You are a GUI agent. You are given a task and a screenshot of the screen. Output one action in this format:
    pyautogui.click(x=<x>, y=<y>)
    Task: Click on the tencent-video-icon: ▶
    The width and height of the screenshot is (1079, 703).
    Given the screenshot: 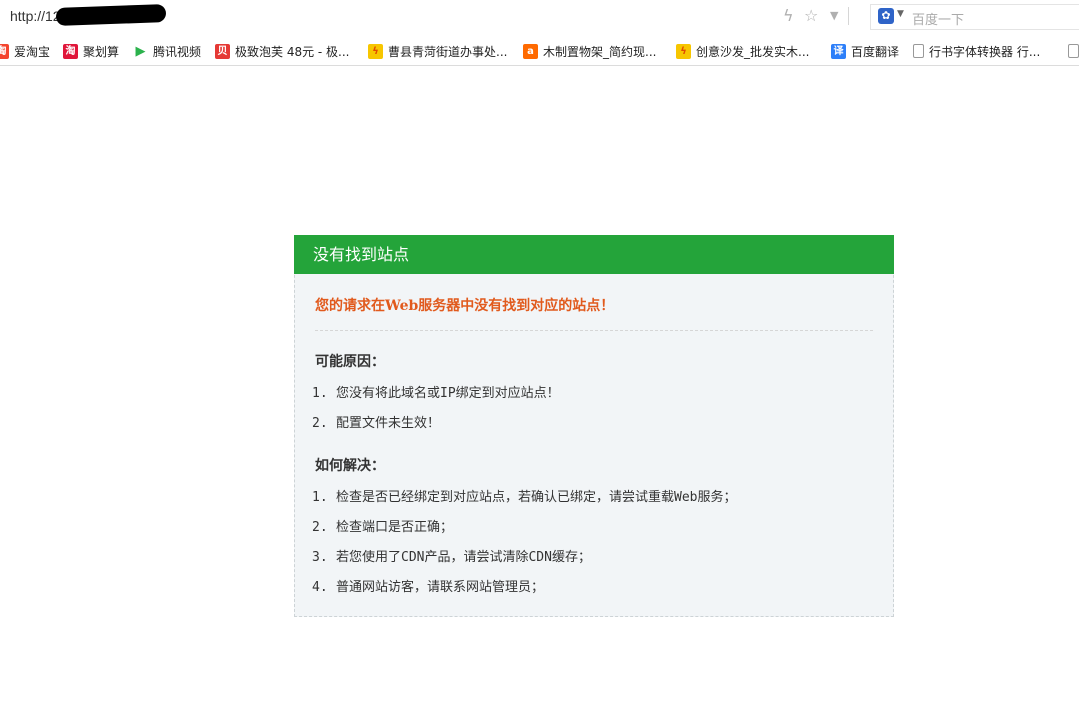 What is the action you would take?
    pyautogui.click(x=140, y=51)
    